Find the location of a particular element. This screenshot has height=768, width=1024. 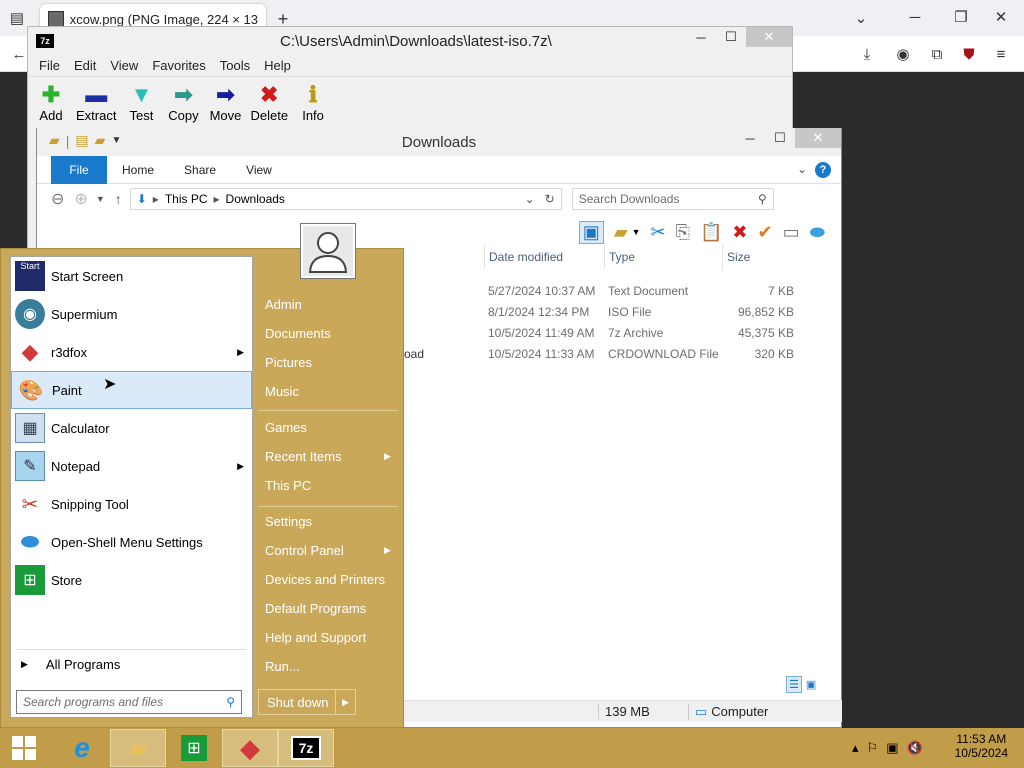

paste-icon: 📋 is located at coordinates (711, 232).